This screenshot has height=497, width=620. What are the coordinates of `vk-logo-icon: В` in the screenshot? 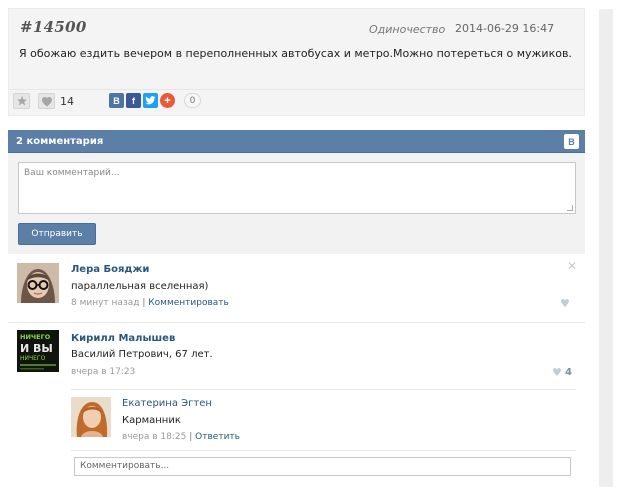 It's located at (571, 141).